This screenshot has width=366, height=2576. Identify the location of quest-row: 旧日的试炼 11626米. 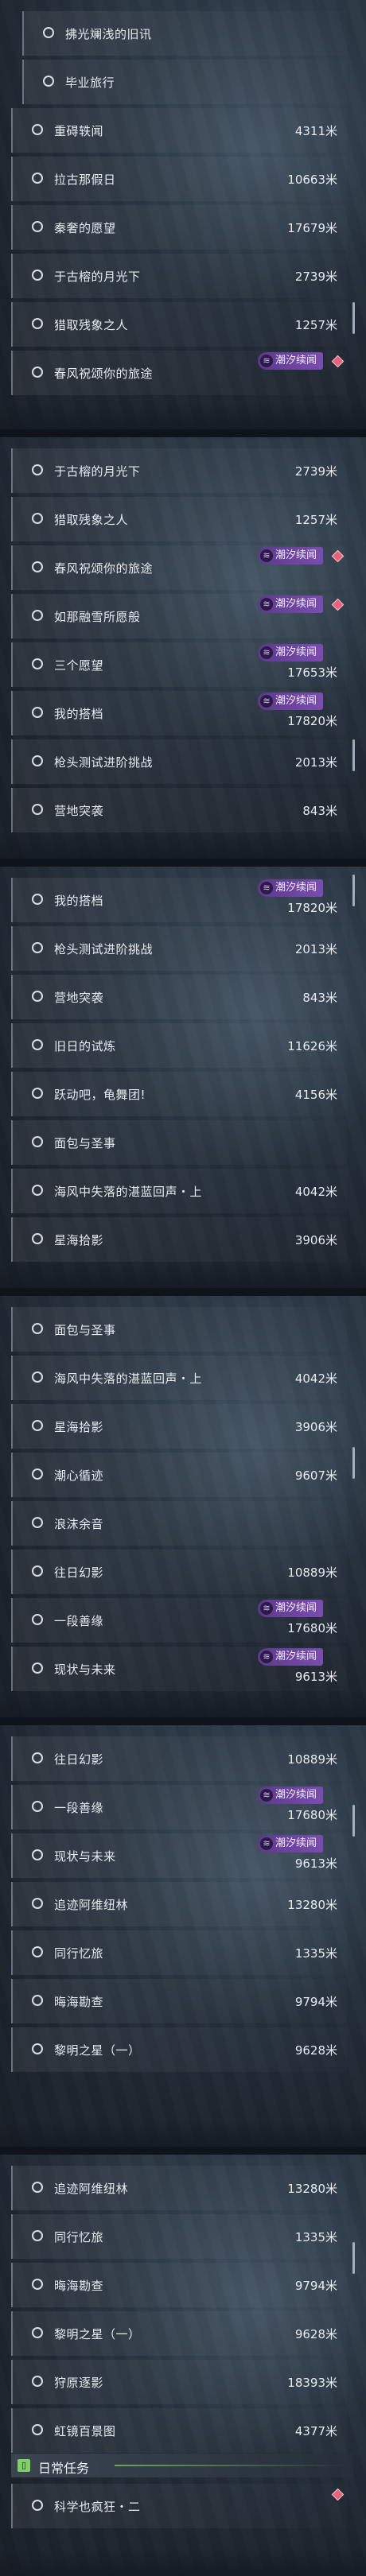
(179, 1045).